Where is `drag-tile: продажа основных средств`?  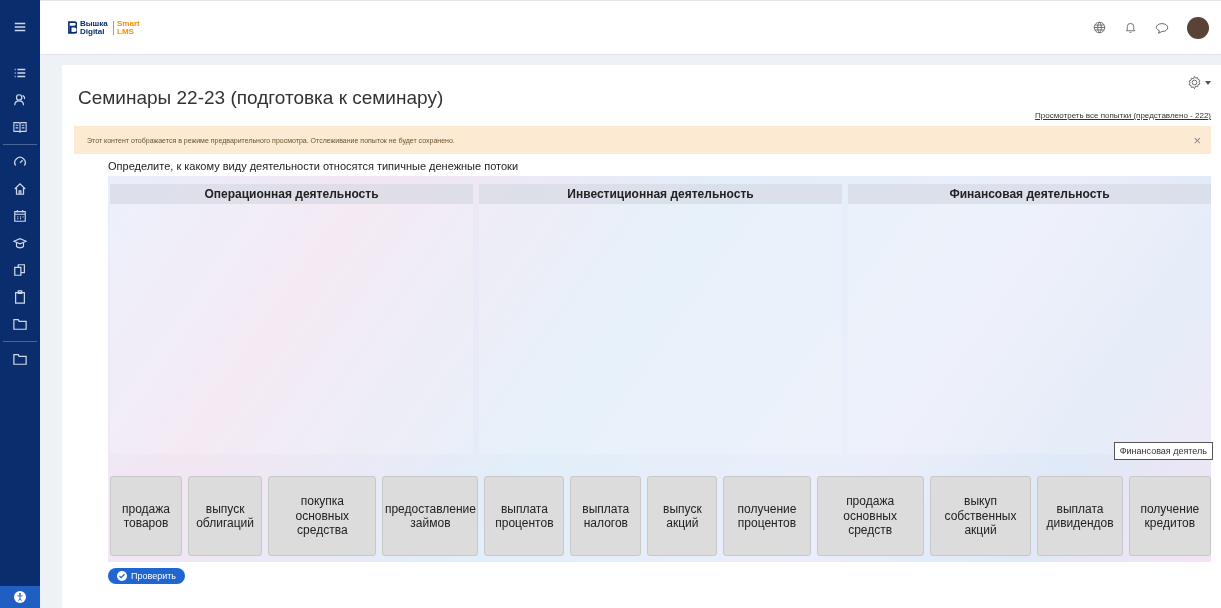 drag-tile: продажа основных средств is located at coordinates (870, 516).